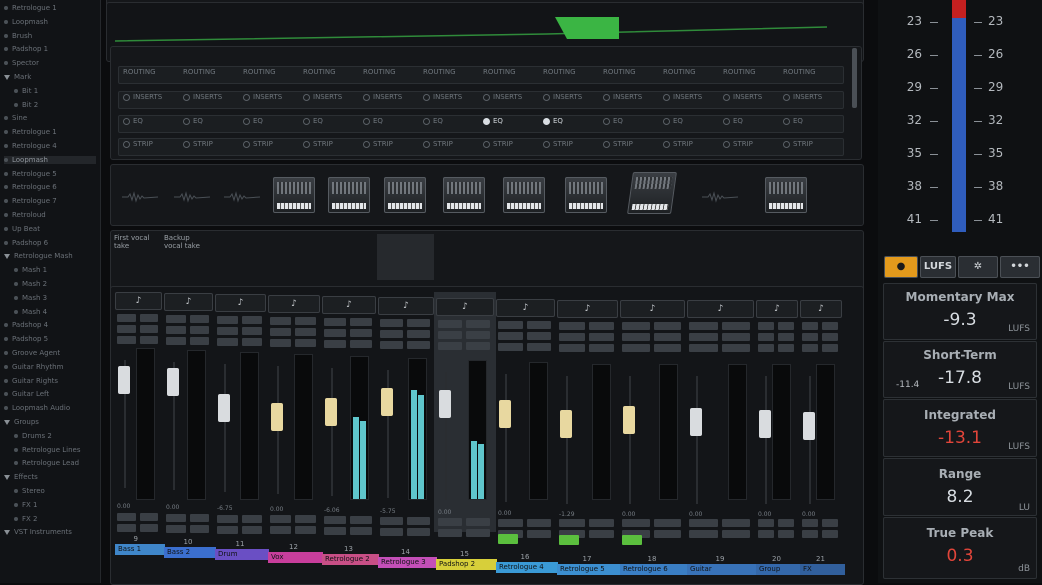 This screenshot has height=585, width=1042. What do you see at coordinates (30, 8) in the screenshot?
I see `tree-item: Retrologue 1` at bounding box center [30, 8].